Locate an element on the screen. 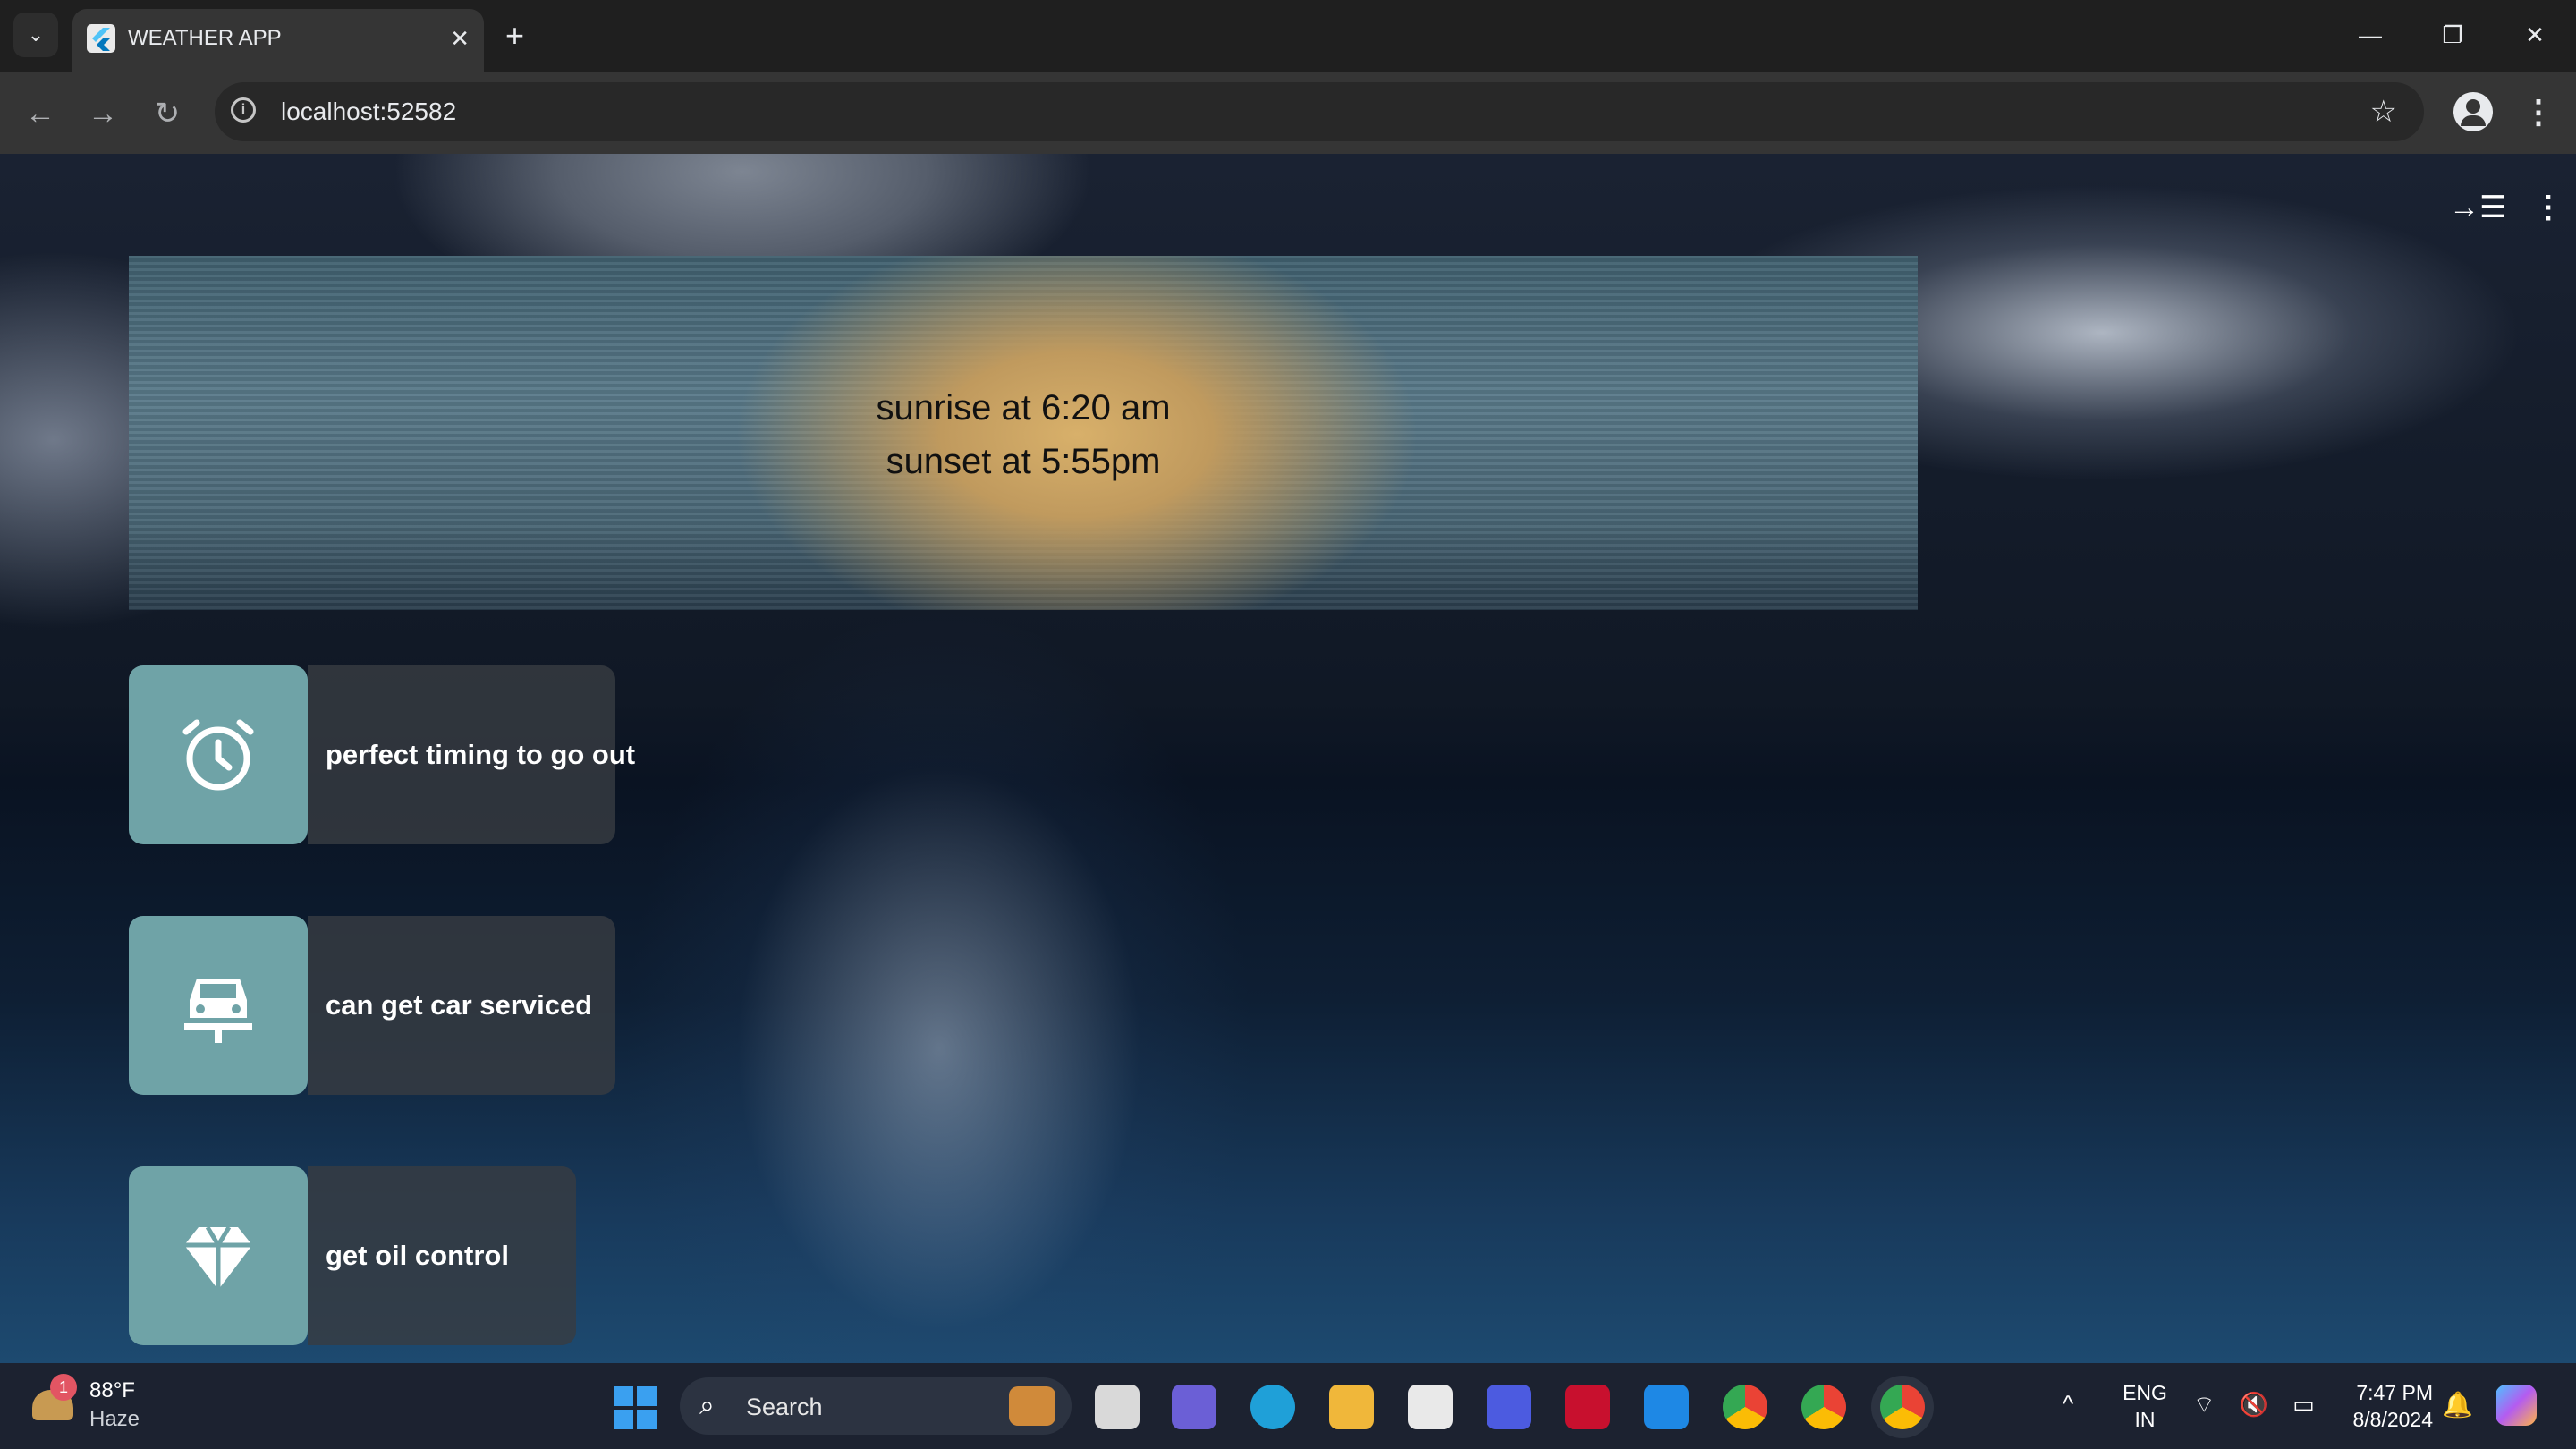 This screenshot has height=1449, width=2576. bookmark-star-icon: ☆ is located at coordinates (2383, 112).